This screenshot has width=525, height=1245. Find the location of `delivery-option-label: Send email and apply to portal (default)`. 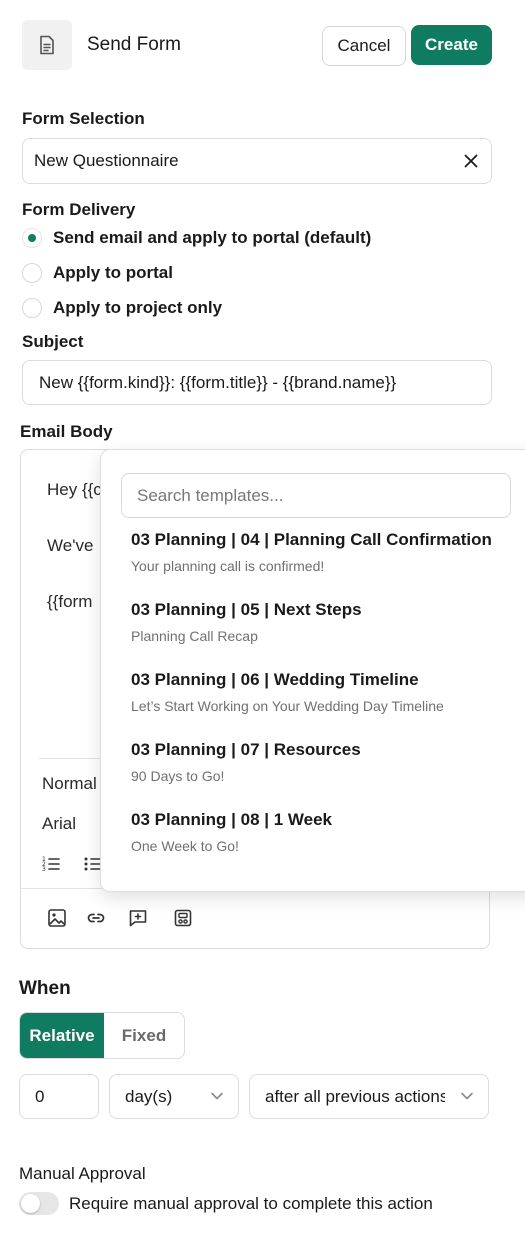

delivery-option-label: Send email and apply to portal (default) is located at coordinates (212, 237).